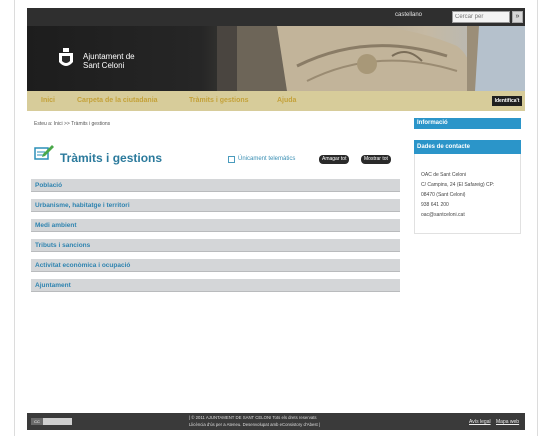  Describe the element at coordinates (104, 65) in the screenshot. I see `site-title-line2: Sant Celoni` at that location.